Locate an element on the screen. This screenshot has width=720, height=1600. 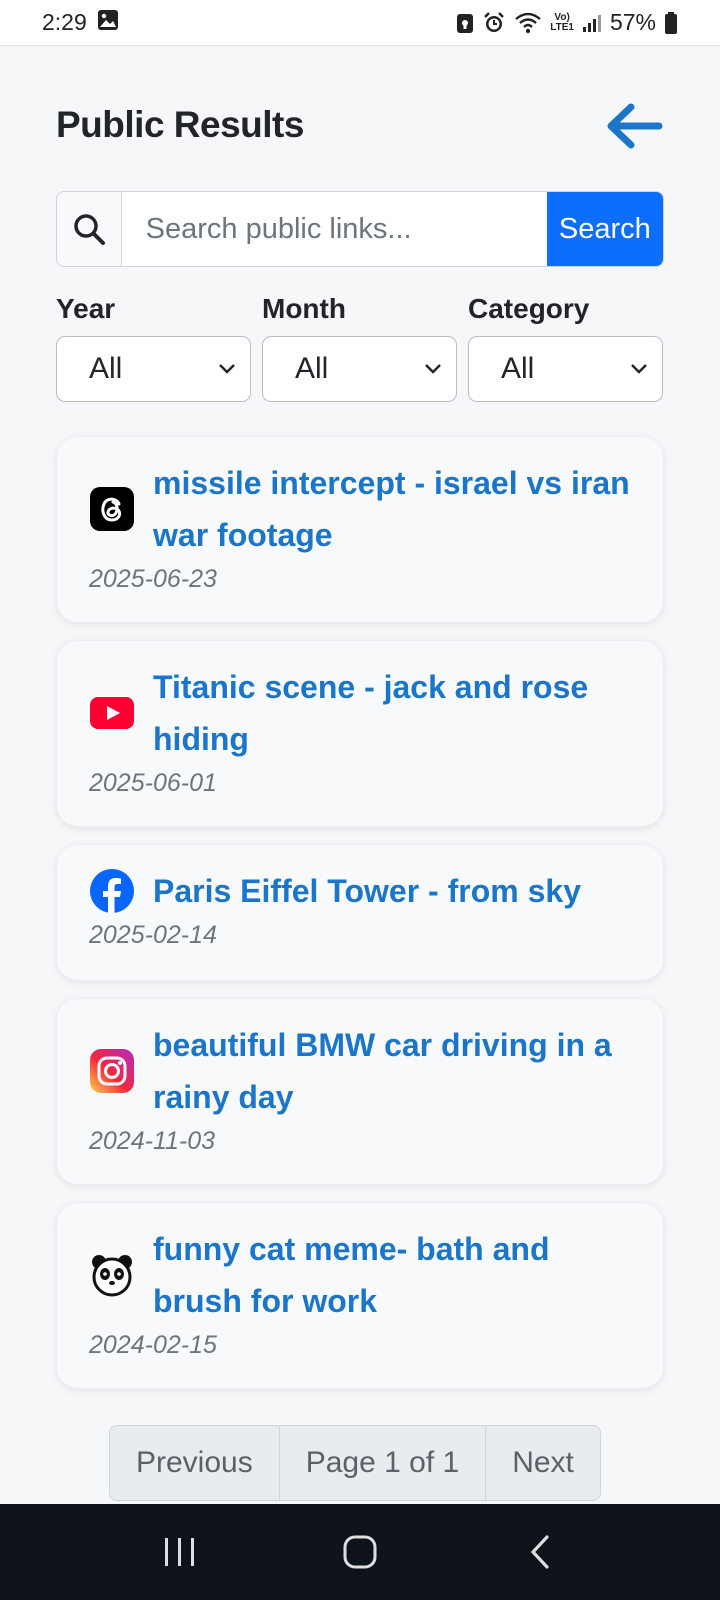
month-select: All is located at coordinates (359, 369).